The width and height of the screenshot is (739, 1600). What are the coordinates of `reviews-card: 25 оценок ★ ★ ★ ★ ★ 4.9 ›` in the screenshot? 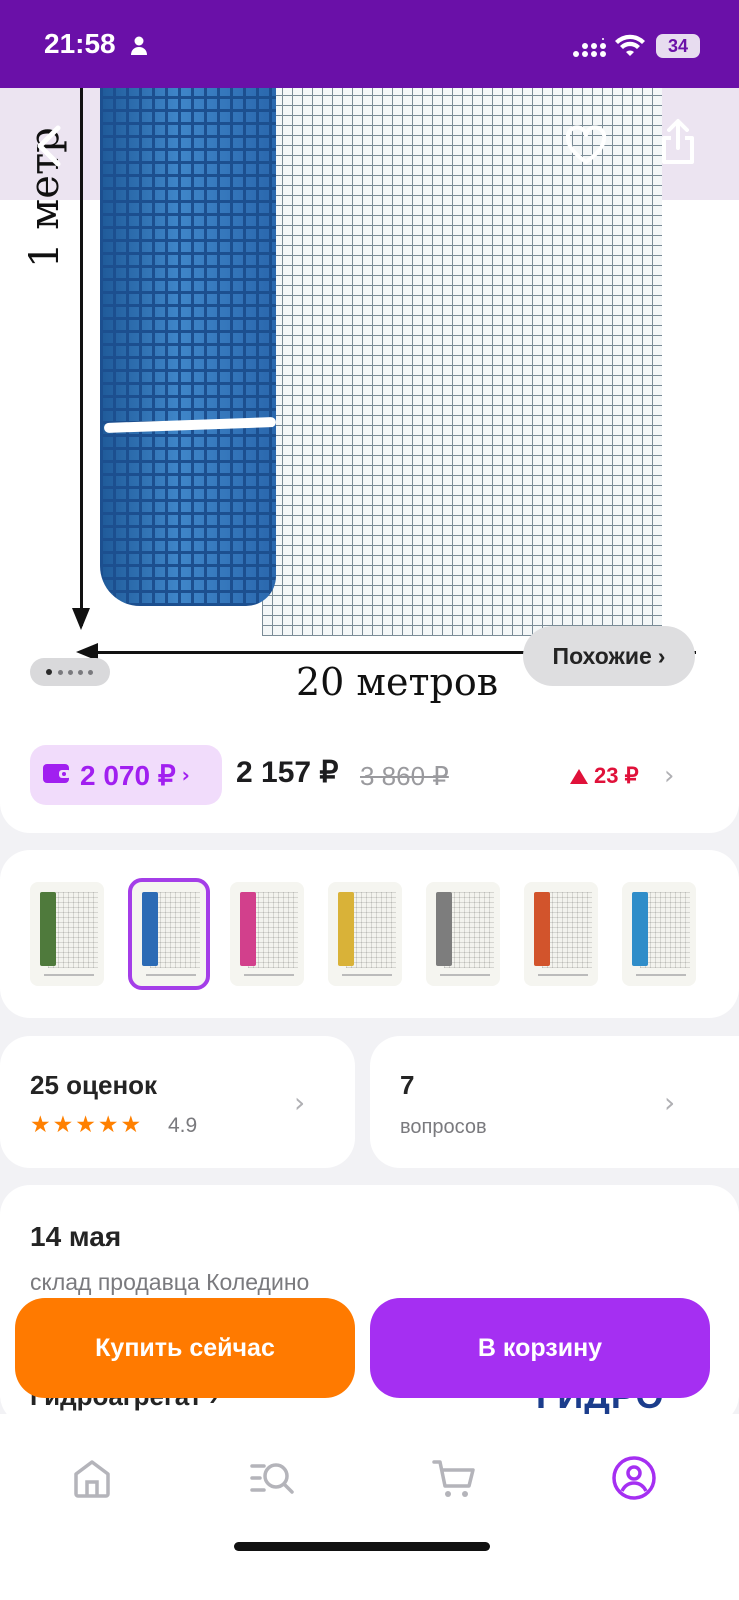 It's located at (177, 1102).